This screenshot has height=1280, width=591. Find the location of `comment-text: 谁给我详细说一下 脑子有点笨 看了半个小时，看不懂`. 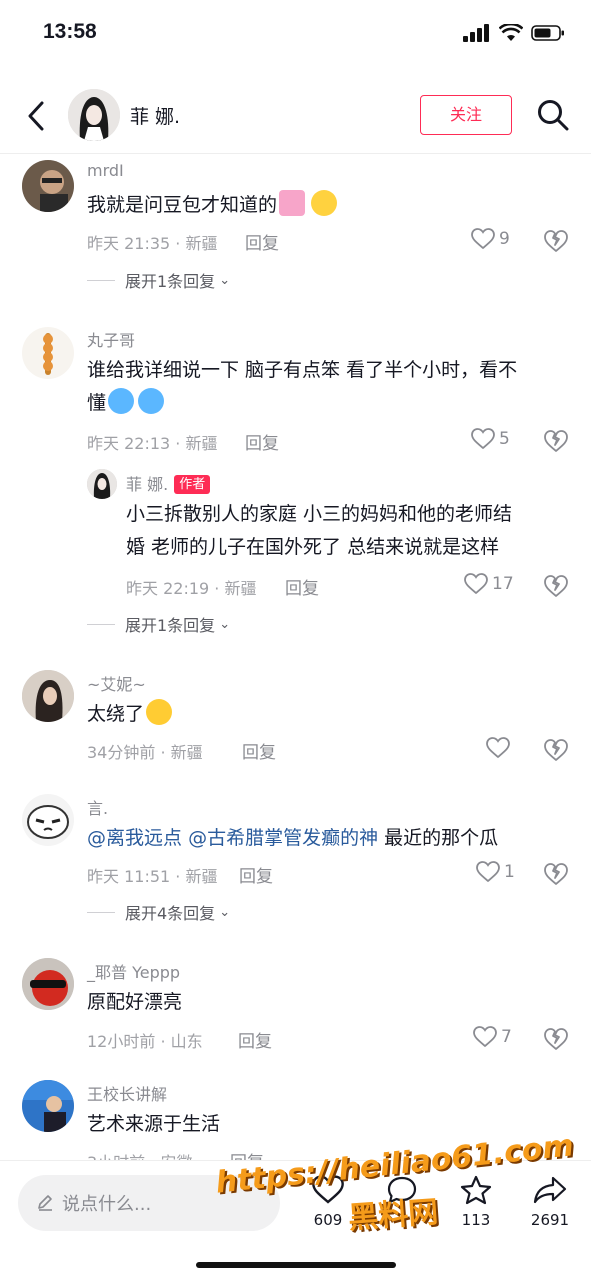

comment-text: 谁给我详细说一下 脑子有点笨 看了半个小时，看不懂 is located at coordinates (302, 387).